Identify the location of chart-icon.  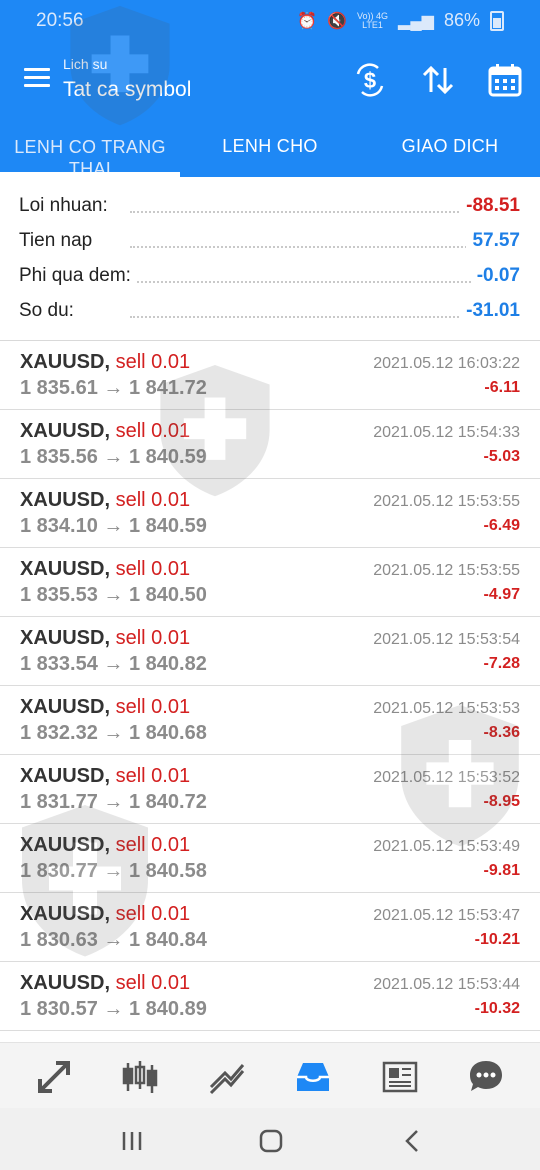
(140, 1077).